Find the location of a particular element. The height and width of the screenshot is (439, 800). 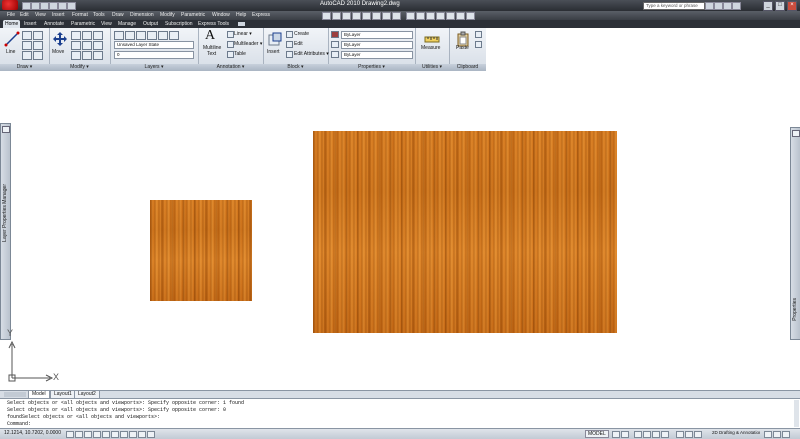

scale-icon is located at coordinates (87, 55).